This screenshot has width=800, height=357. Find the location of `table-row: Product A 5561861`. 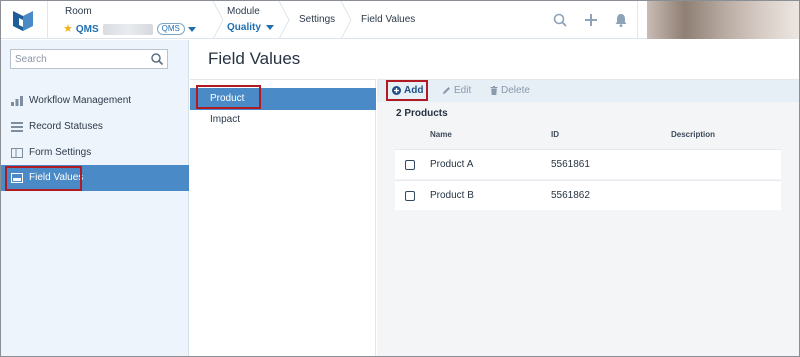

table-row: Product A 5561861 is located at coordinates (588, 164).